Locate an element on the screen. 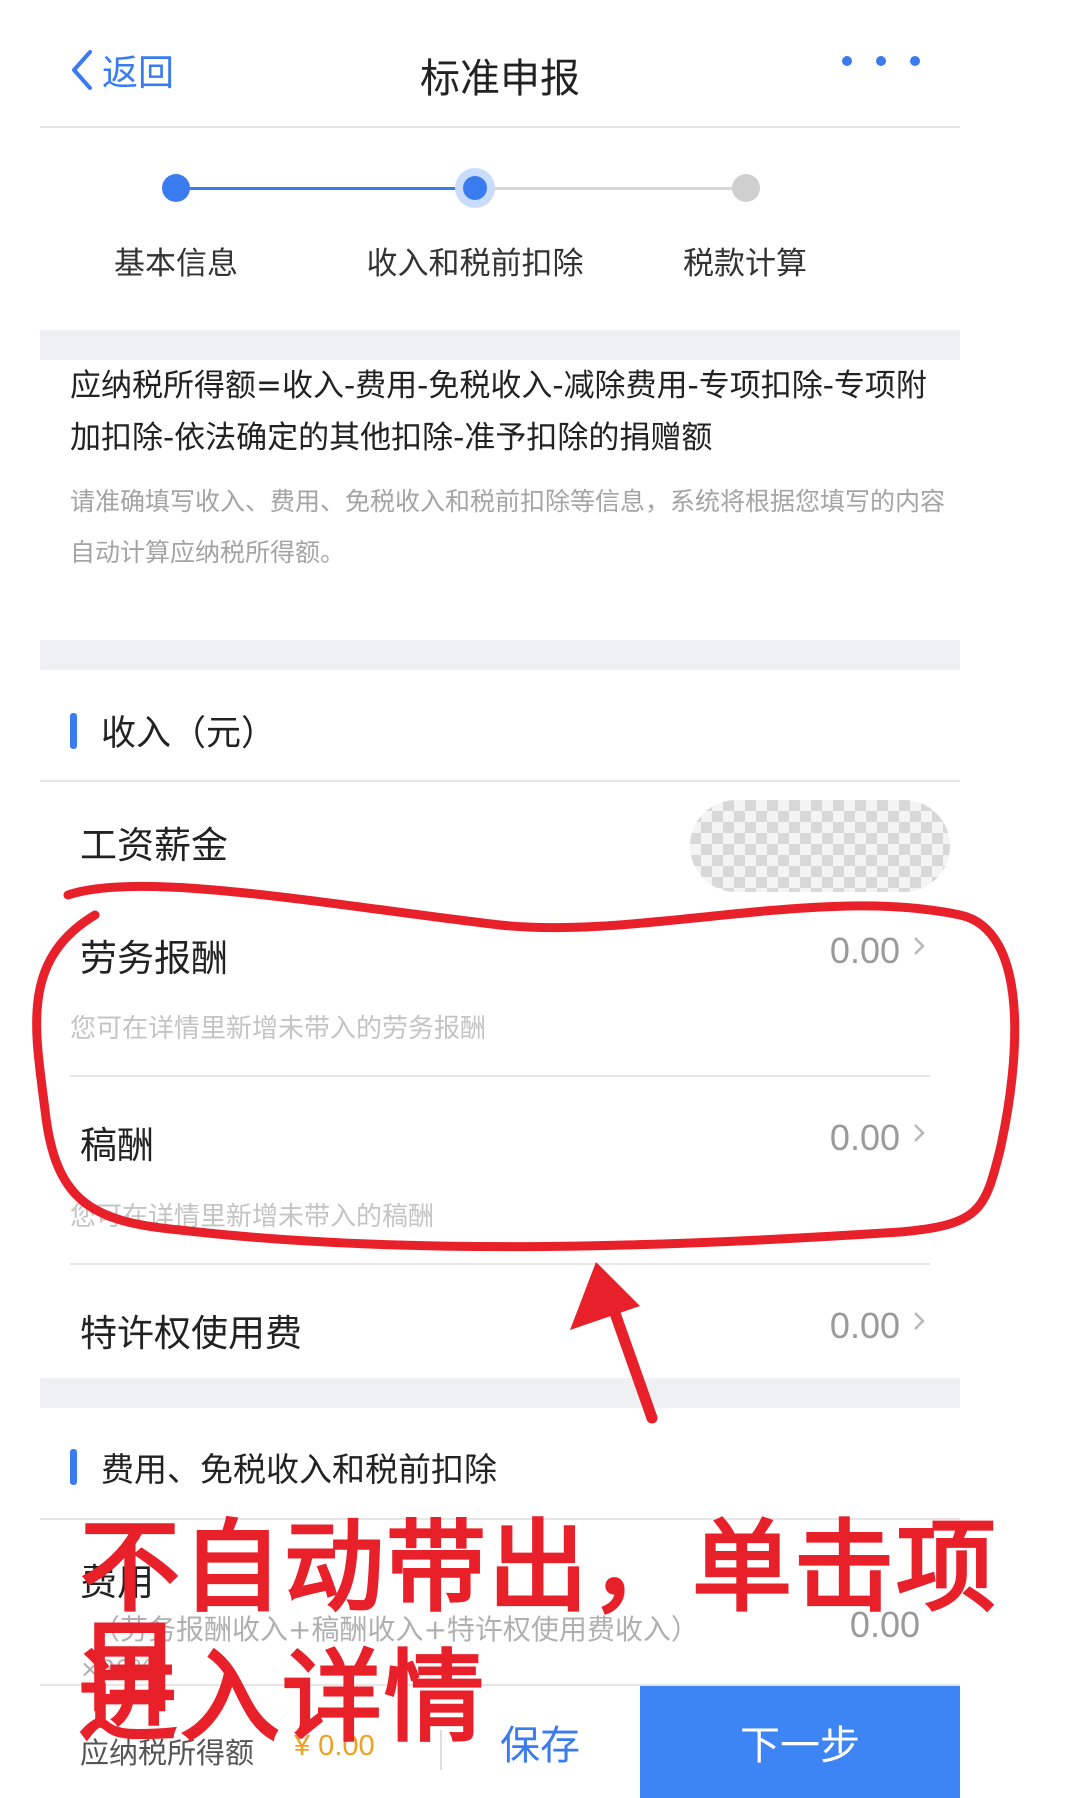 The image size is (1080, 1798). item-sub: 您可在详情里新增未带入的劳务报酬 is located at coordinates (278, 1029).